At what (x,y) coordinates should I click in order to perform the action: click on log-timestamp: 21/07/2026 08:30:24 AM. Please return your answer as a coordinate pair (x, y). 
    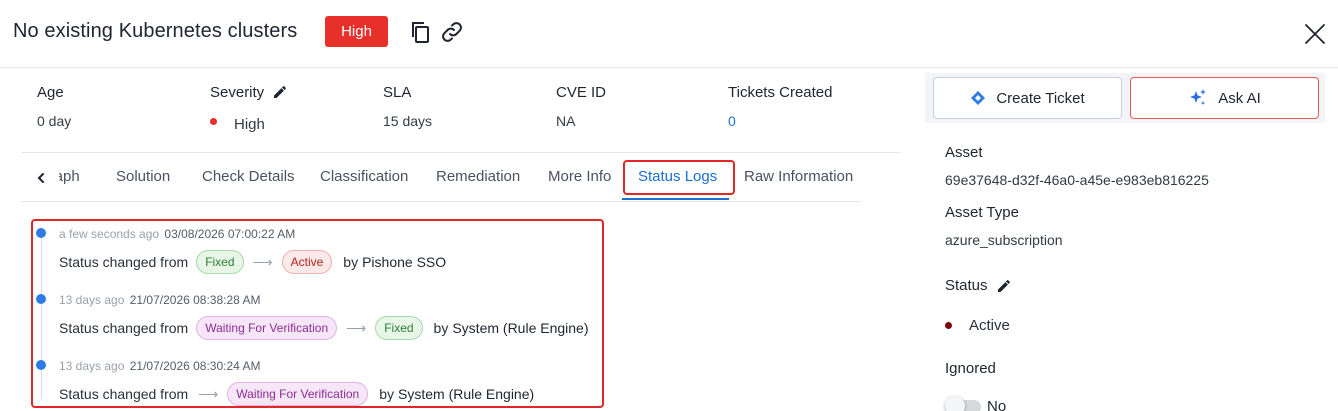
    Looking at the image, I should click on (195, 366).